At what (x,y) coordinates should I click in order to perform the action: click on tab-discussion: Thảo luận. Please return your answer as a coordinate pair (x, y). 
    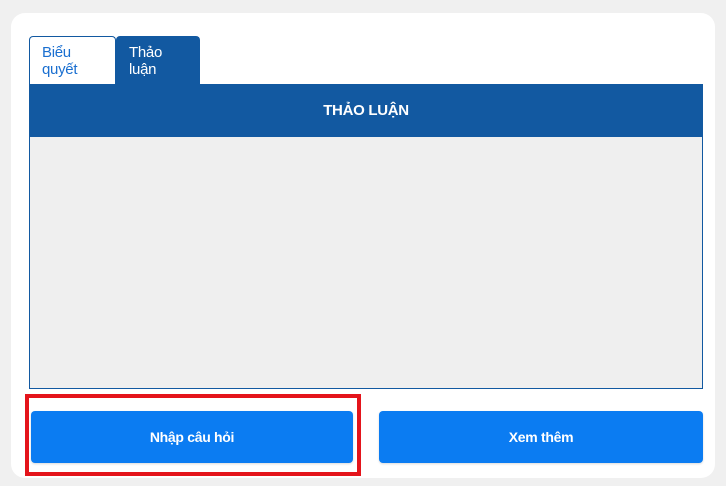
    Looking at the image, I should click on (158, 60).